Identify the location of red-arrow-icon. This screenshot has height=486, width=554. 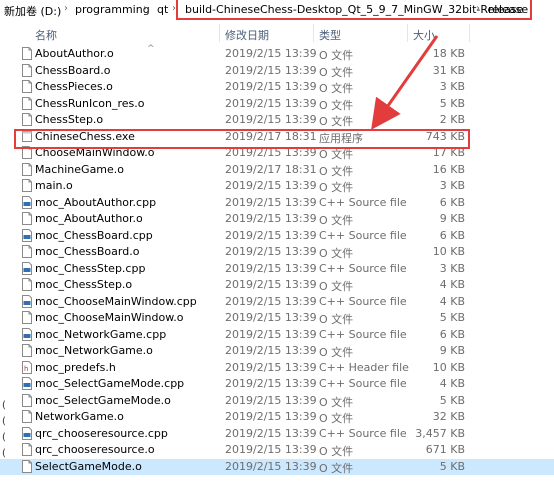
(405, 82).